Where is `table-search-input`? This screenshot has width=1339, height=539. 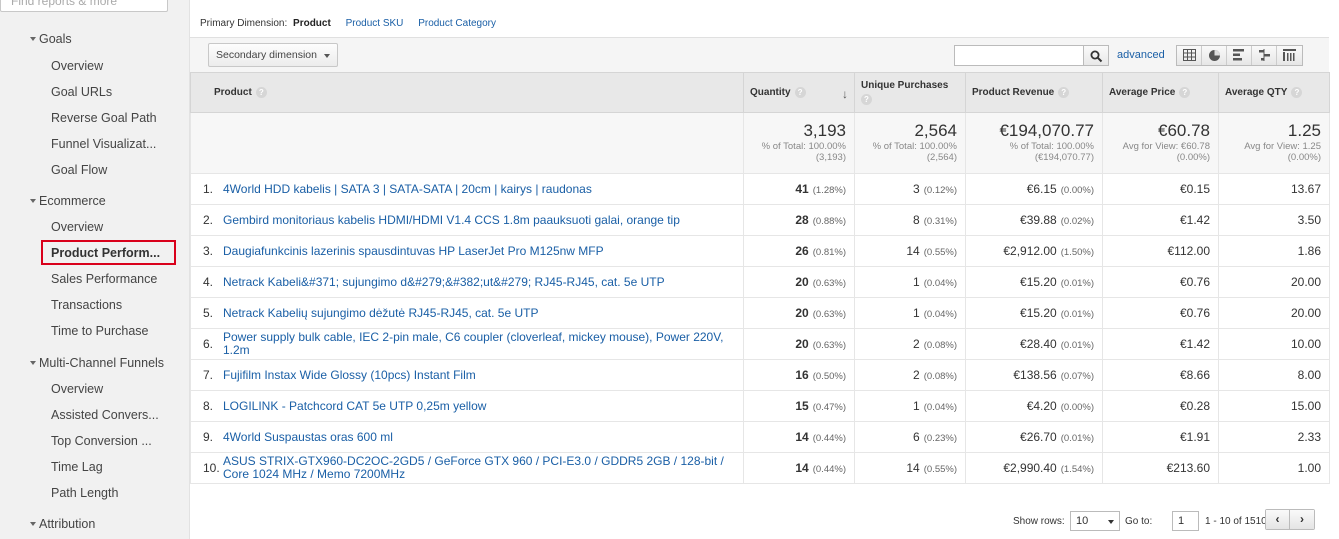 table-search-input is located at coordinates (1019, 55).